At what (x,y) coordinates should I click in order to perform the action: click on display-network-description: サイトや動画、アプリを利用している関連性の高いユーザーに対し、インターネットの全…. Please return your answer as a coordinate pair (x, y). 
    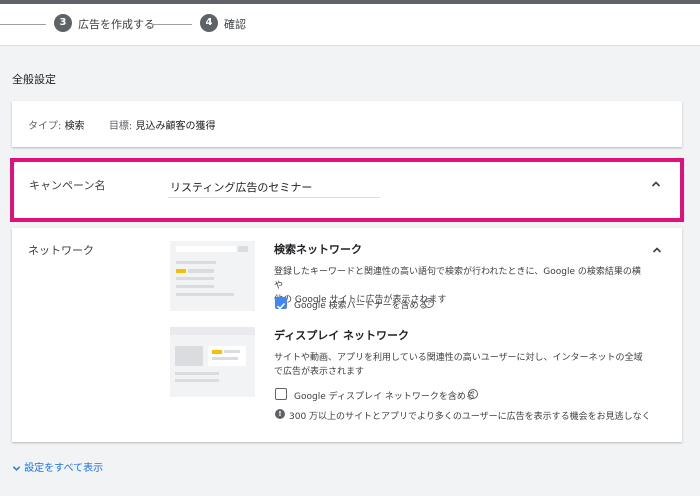
    Looking at the image, I should click on (459, 365).